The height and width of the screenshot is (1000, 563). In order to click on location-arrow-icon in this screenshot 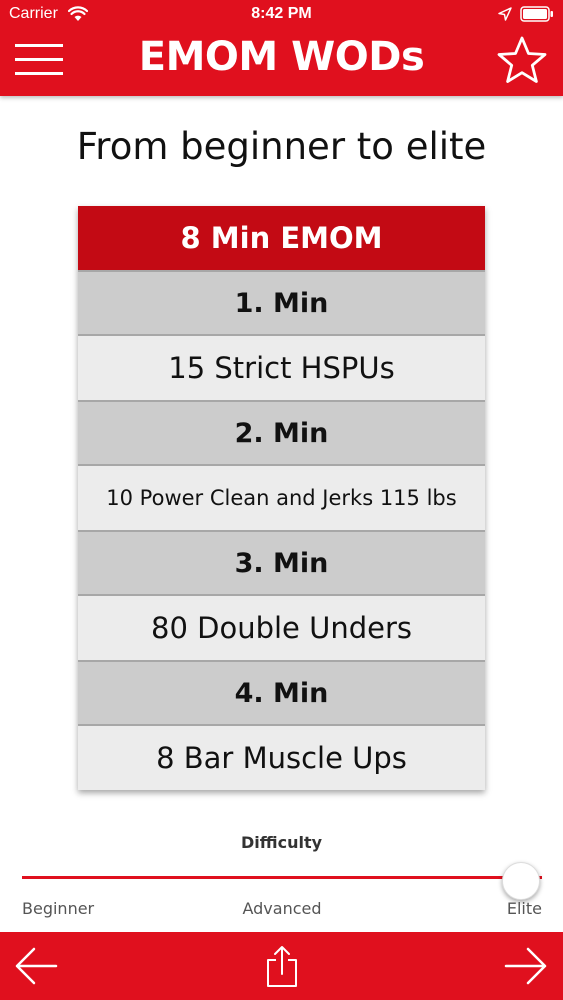, I will do `click(505, 14)`.